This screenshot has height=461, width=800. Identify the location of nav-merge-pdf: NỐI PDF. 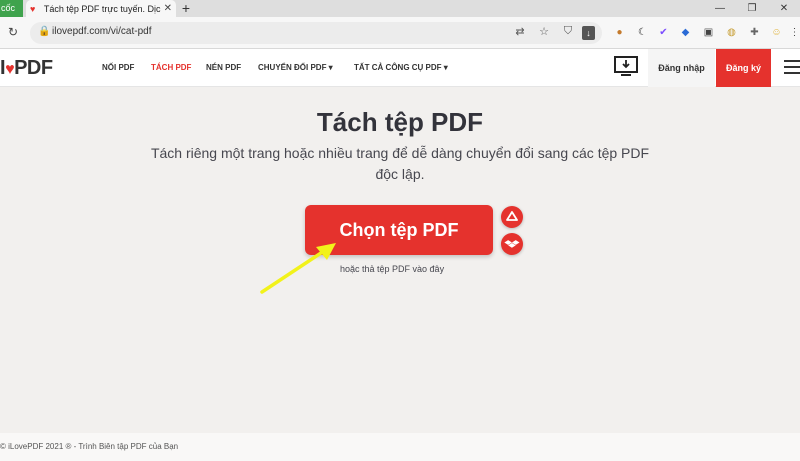
(118, 67).